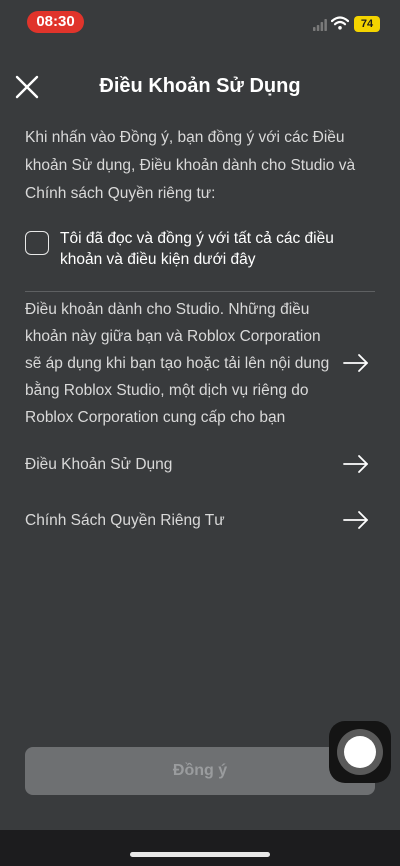 Image resolution: width=400 pixels, height=866 pixels. Describe the element at coordinates (200, 464) in the screenshot. I see `link-row-terms-of-use: Điều Khoản Sử Dụng` at that location.